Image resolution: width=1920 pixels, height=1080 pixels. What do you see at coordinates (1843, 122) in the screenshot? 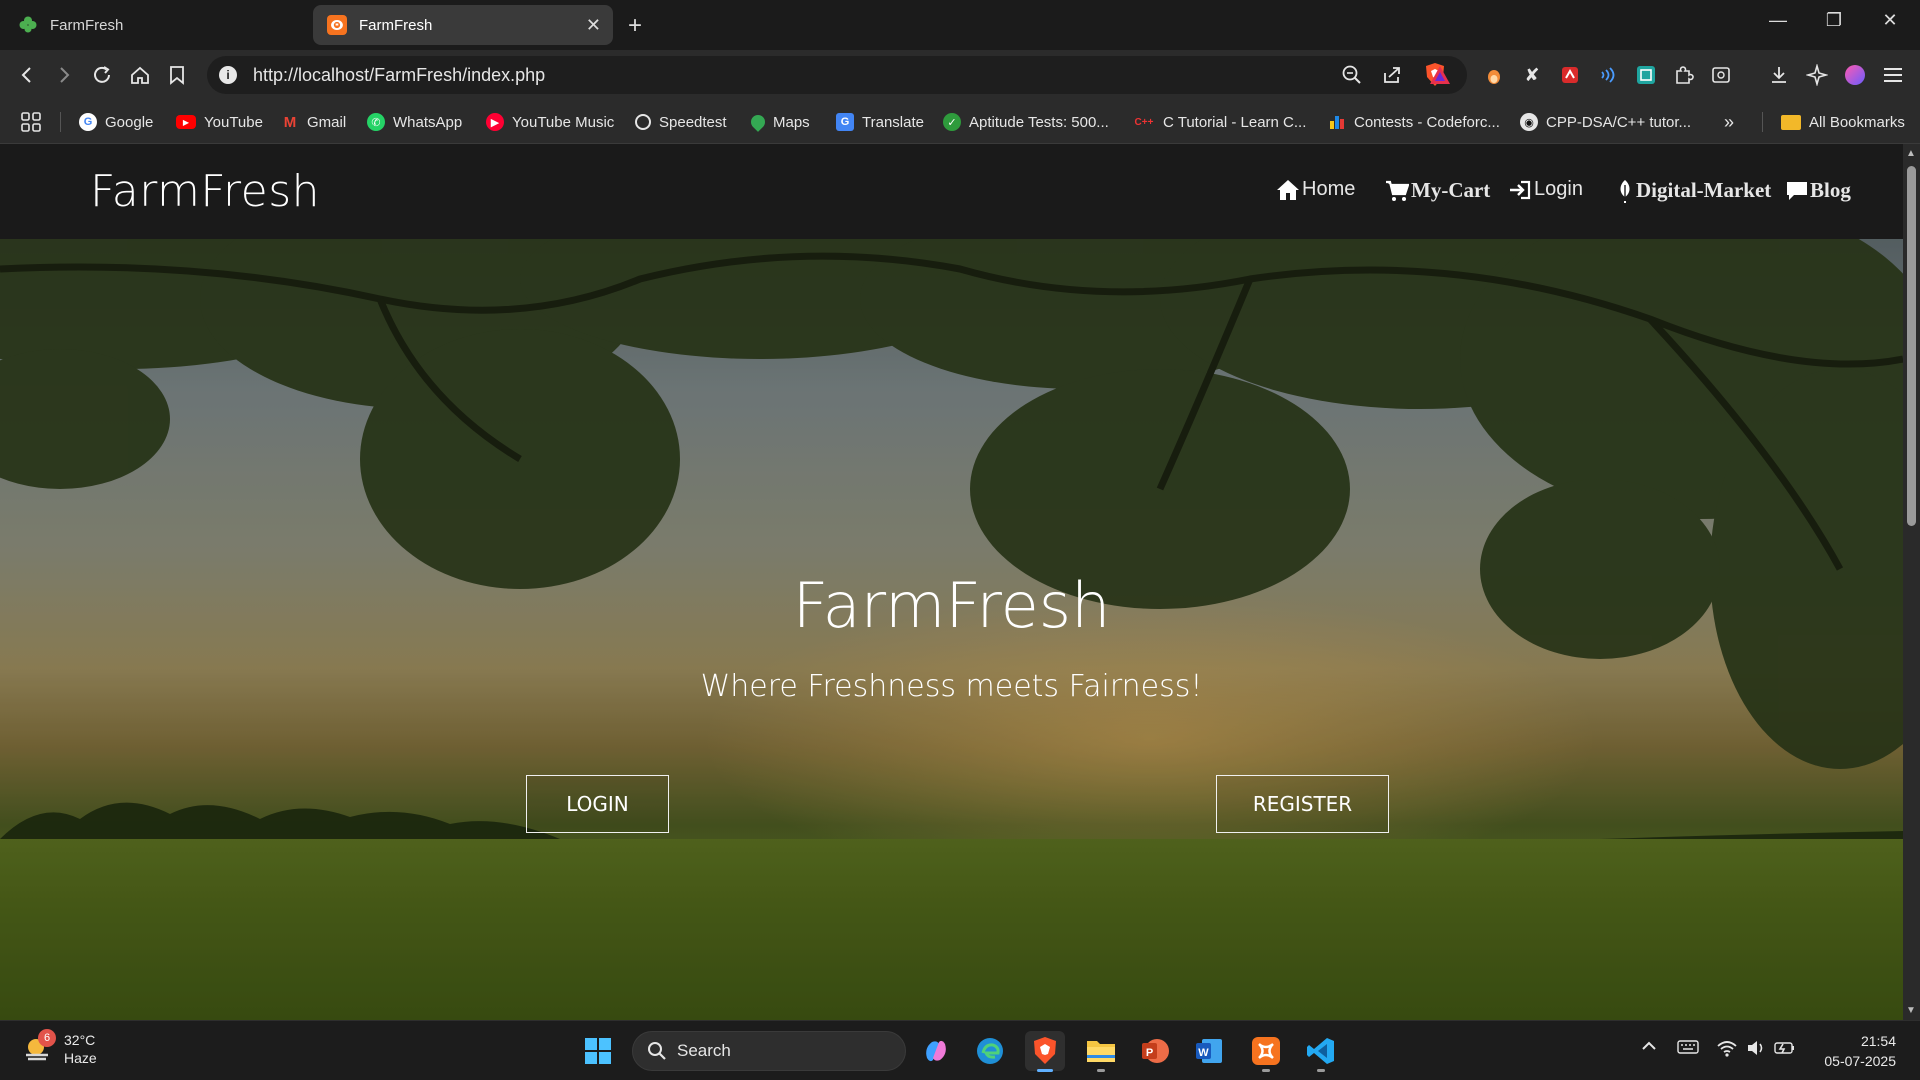
I see `all-bookmarks-folder: All Bookmarks` at bounding box center [1843, 122].